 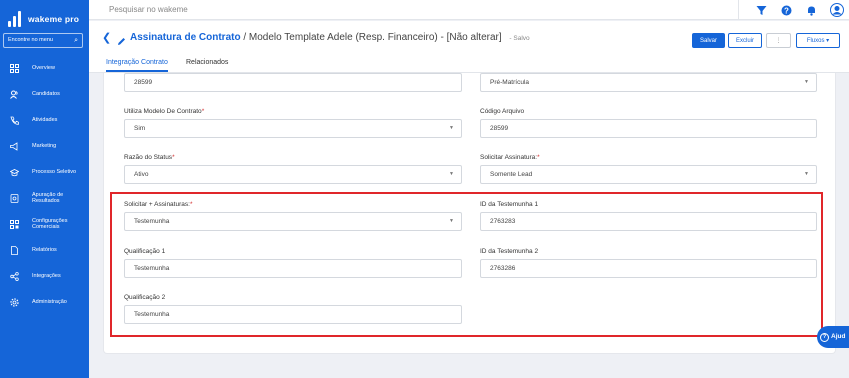 I want to click on back-arrow-icon: ❮, so click(x=106, y=37).